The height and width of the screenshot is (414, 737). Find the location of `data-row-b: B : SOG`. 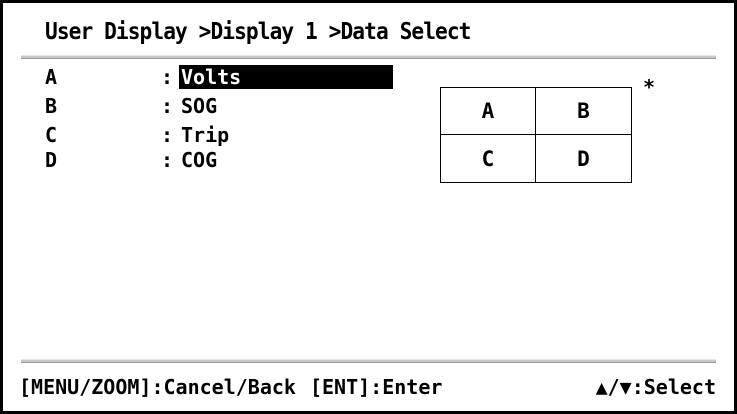

data-row-b: B : SOG is located at coordinates (132, 106).